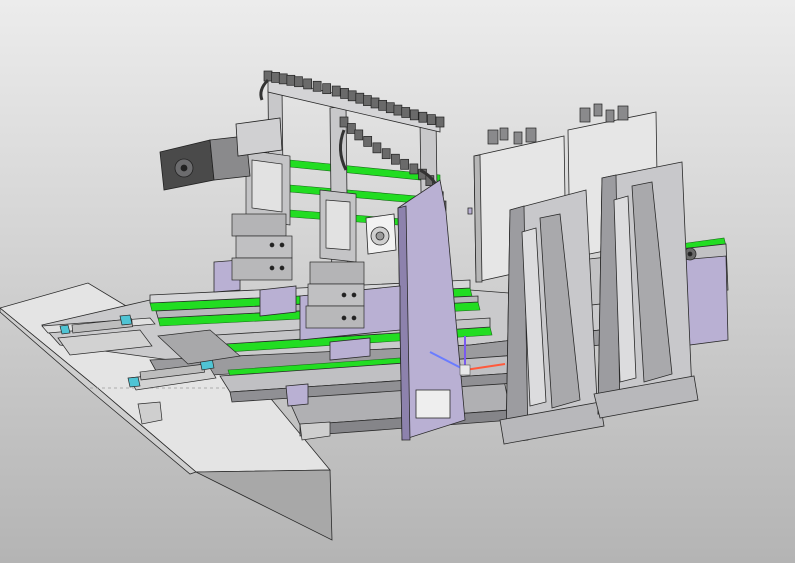 This screenshot has width=795, height=563. What do you see at coordinates (381, 234) in the screenshot?
I see `pulley-block` at bounding box center [381, 234].